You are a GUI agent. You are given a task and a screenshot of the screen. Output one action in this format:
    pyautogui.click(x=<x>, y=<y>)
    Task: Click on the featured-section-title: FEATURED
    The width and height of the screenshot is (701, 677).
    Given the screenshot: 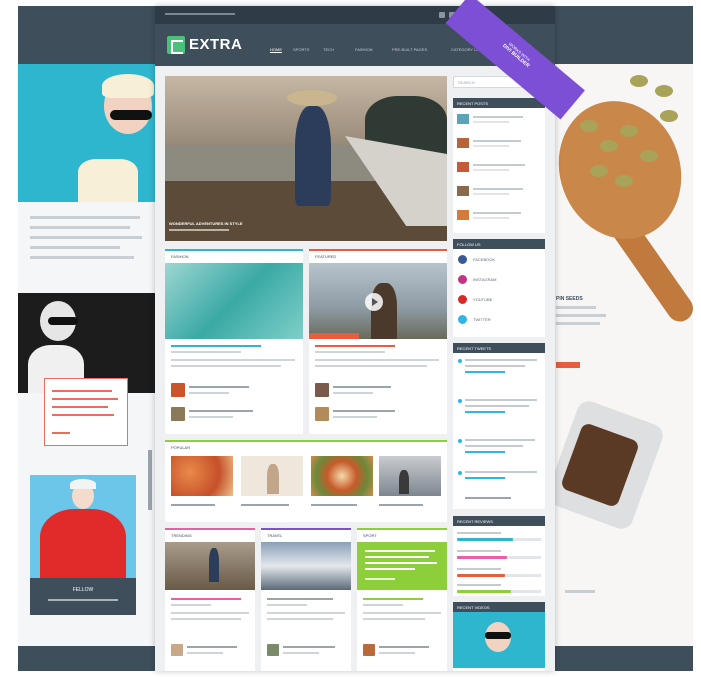 What is the action you would take?
    pyautogui.click(x=325, y=256)
    